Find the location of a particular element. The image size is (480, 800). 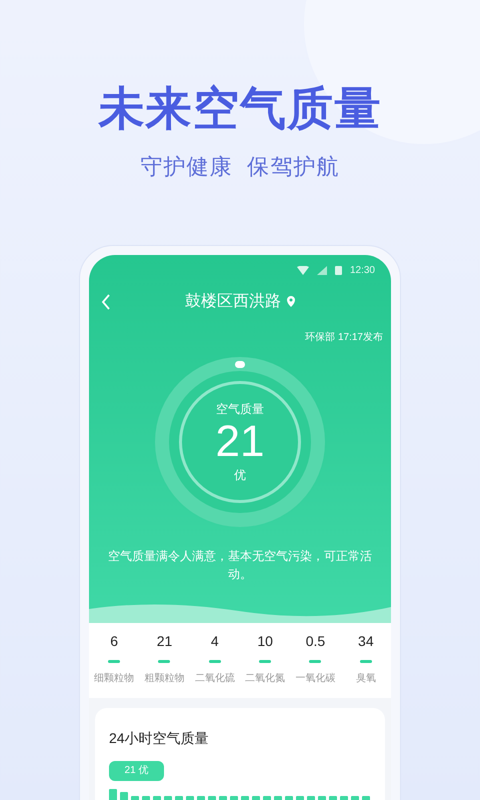

aqi-badge: 21 优 is located at coordinates (136, 770).